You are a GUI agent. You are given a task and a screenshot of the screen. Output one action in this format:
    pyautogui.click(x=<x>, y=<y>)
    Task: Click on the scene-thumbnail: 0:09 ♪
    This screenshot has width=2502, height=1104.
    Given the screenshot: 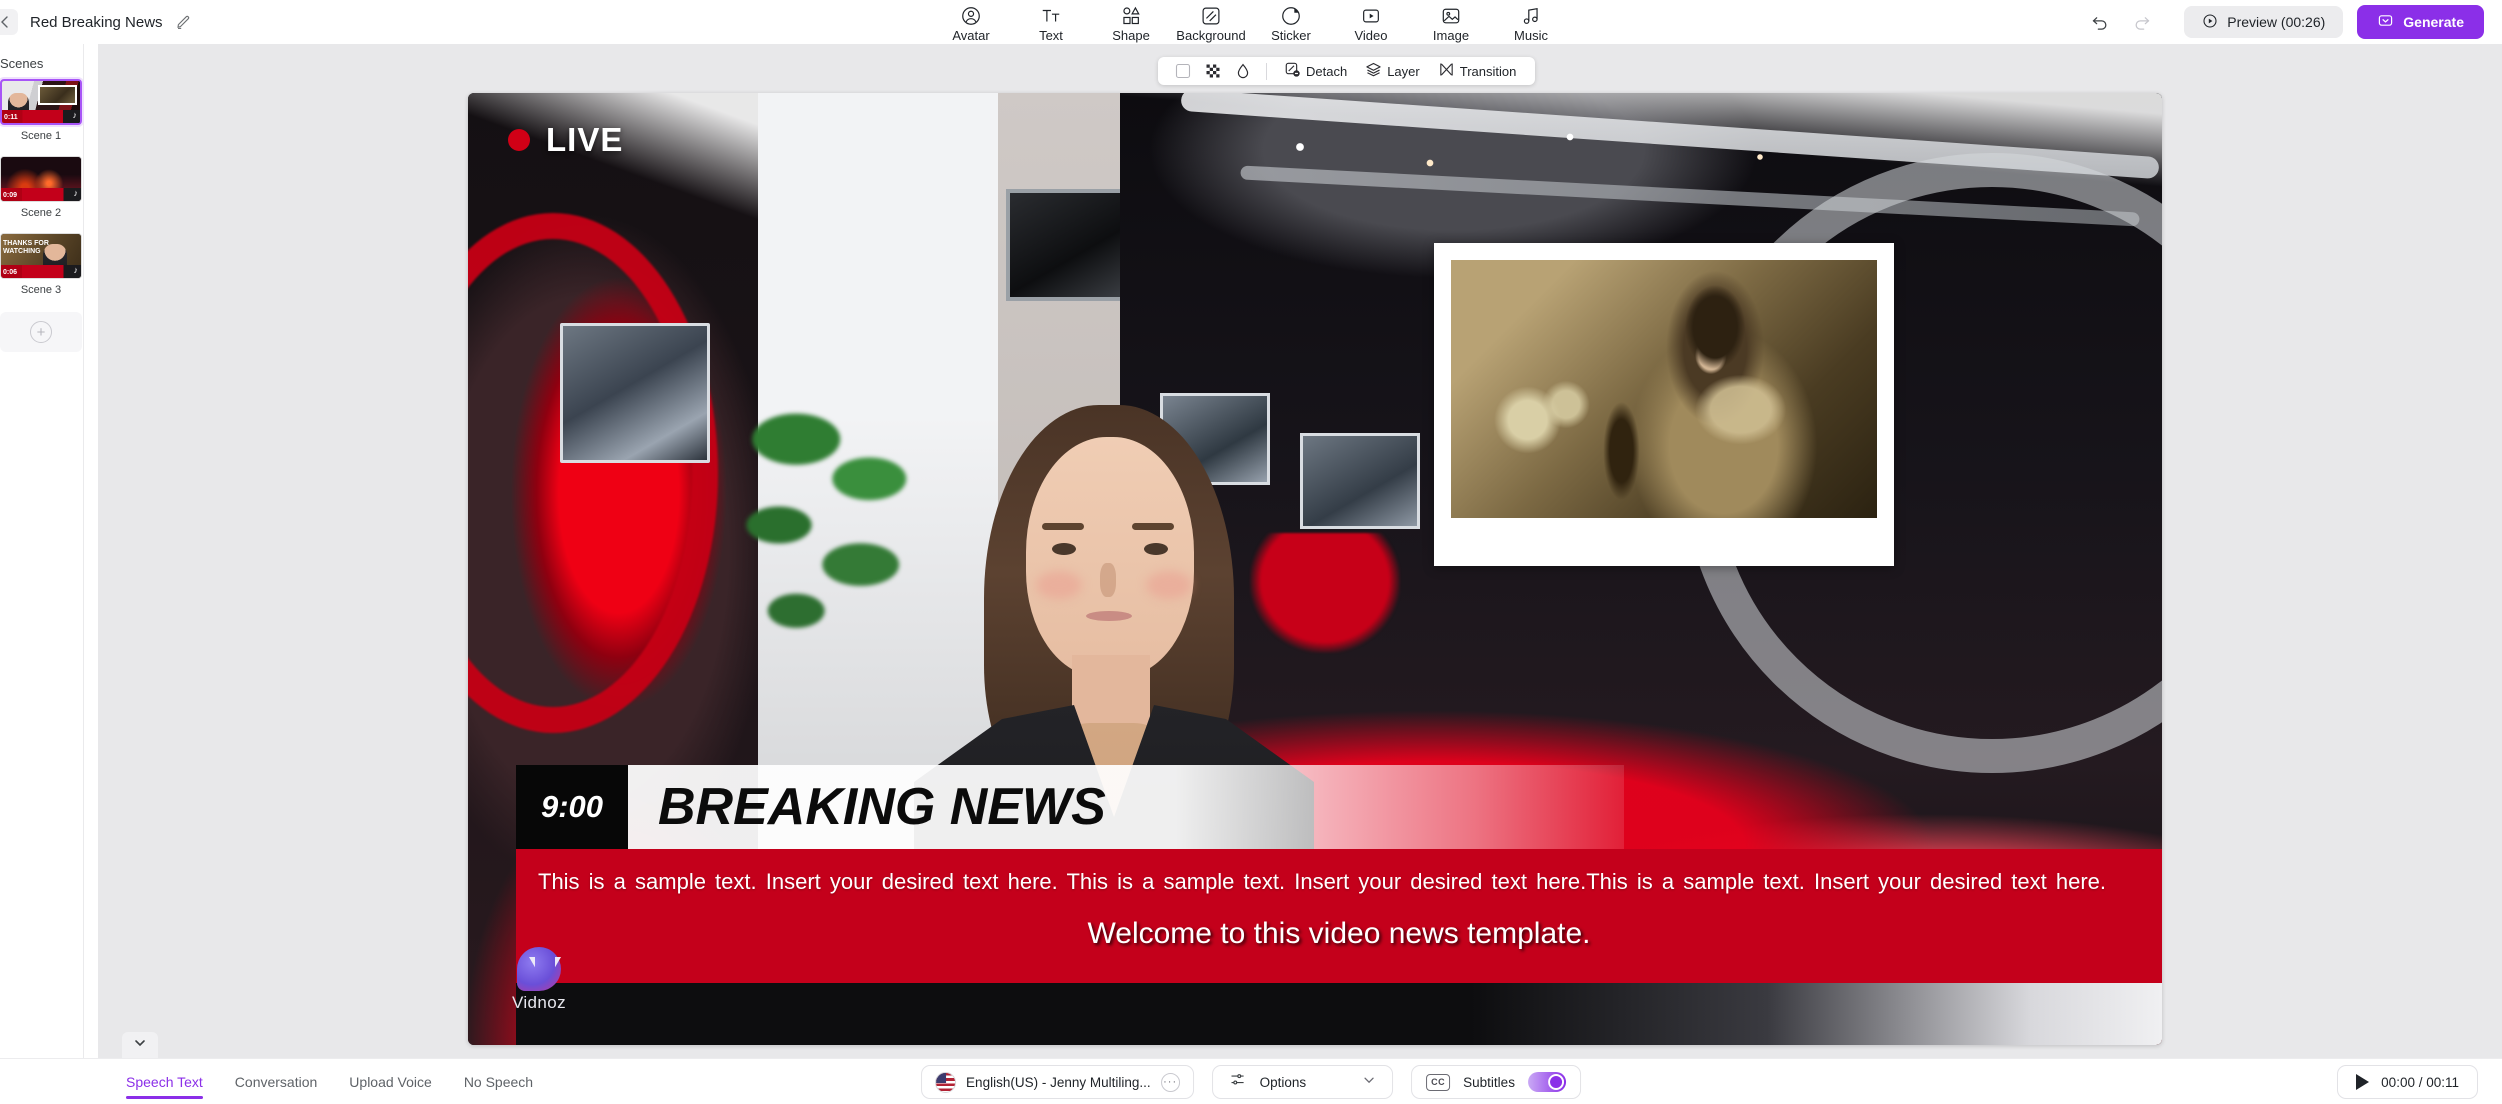 What is the action you would take?
    pyautogui.click(x=41, y=179)
    